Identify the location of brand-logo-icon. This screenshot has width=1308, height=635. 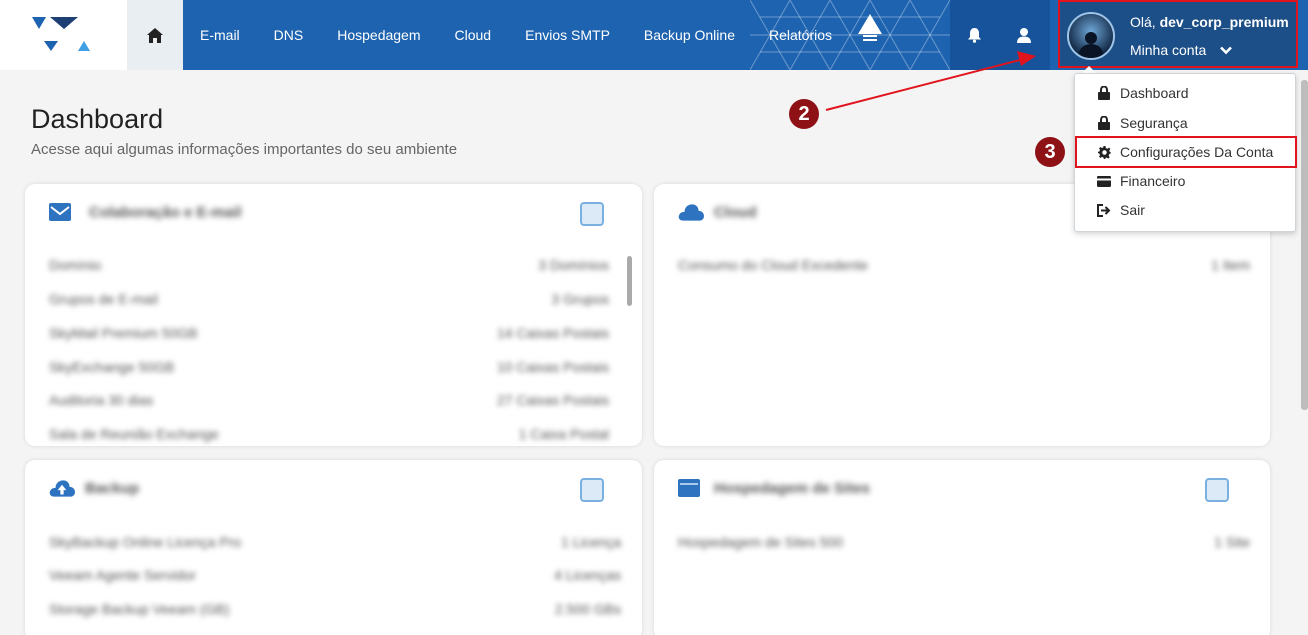
(61, 34).